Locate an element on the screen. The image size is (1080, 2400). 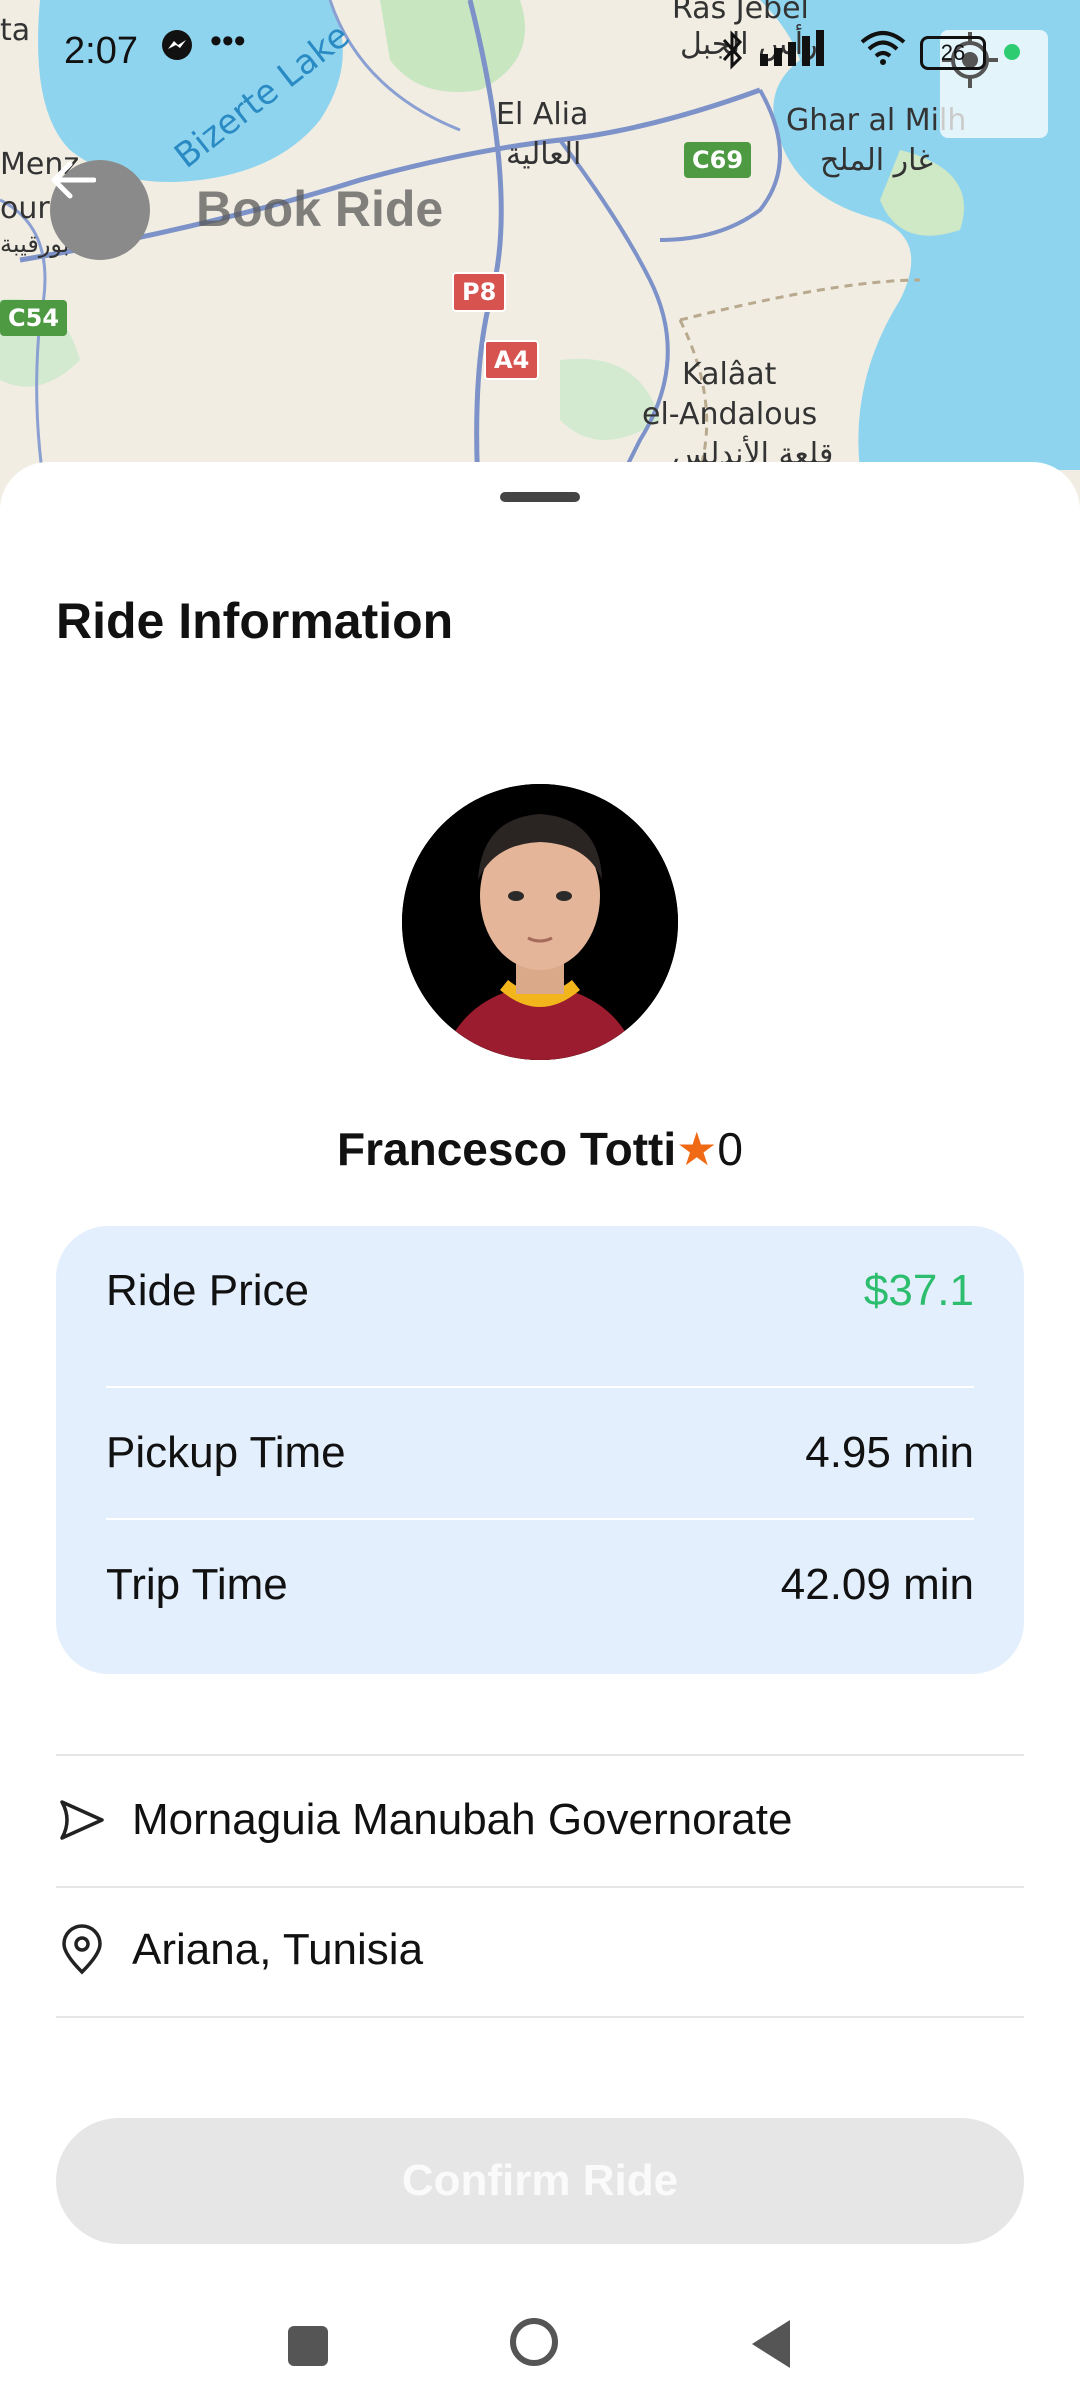
driver-rating: 0 is located at coordinates (730, 1149).